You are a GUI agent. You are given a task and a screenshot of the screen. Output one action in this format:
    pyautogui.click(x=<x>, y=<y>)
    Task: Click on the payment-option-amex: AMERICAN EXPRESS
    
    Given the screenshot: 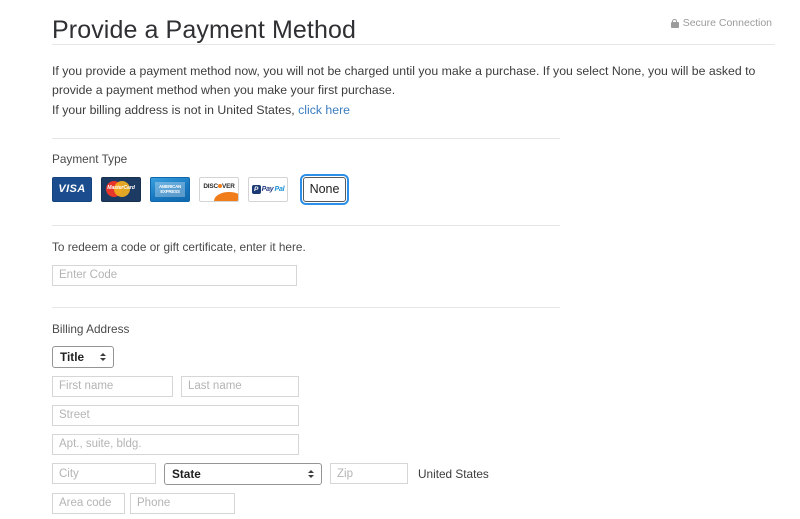 What is the action you would take?
    pyautogui.click(x=170, y=189)
    